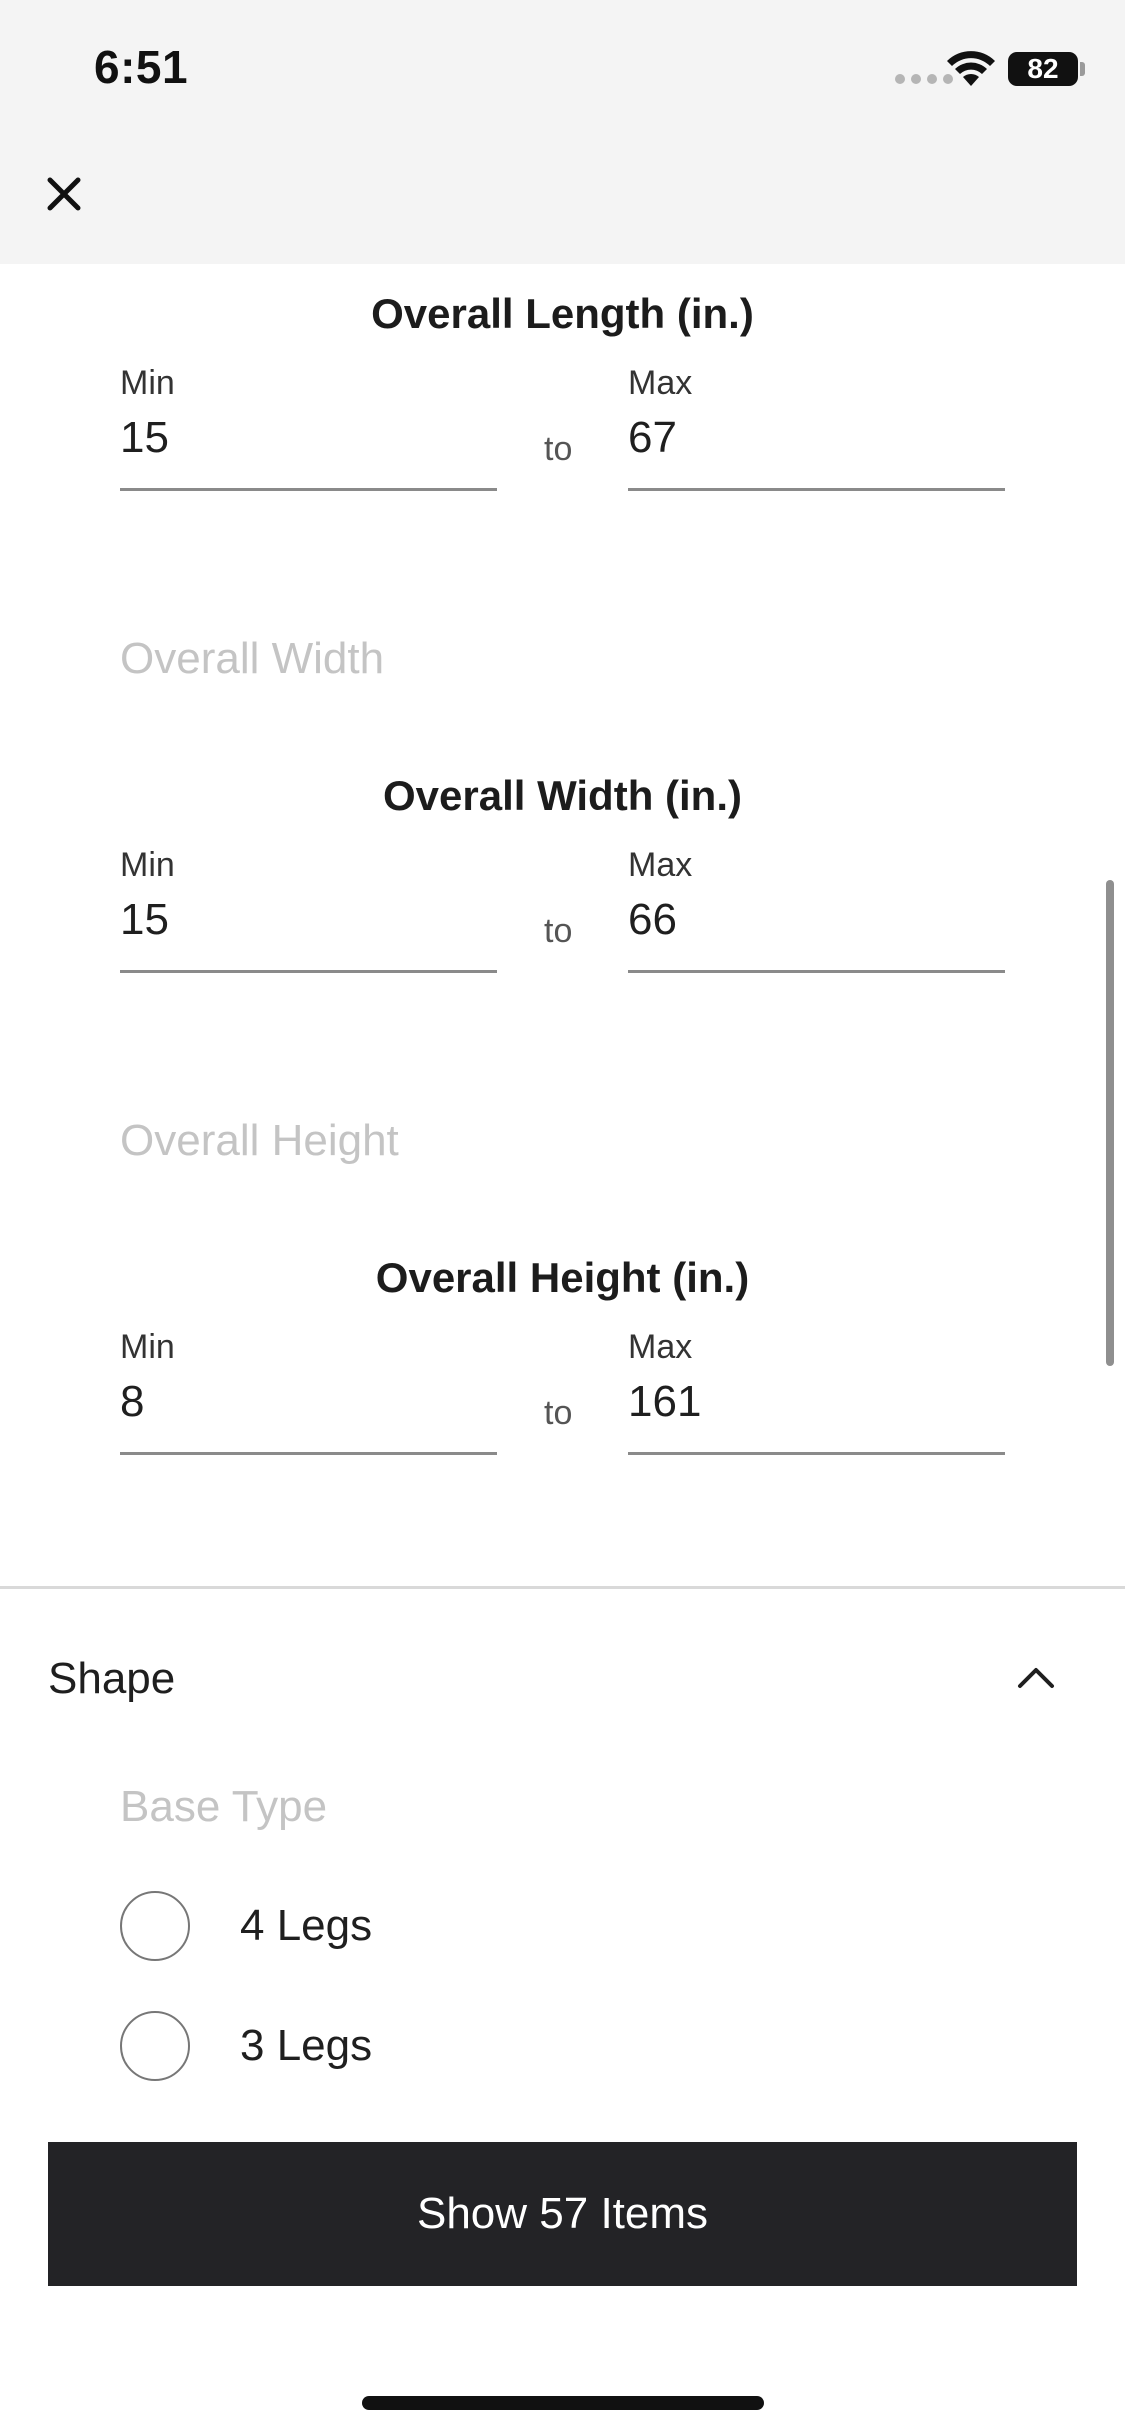 The width and height of the screenshot is (1125, 2436). I want to click on height-max-label: Max, so click(660, 1347).